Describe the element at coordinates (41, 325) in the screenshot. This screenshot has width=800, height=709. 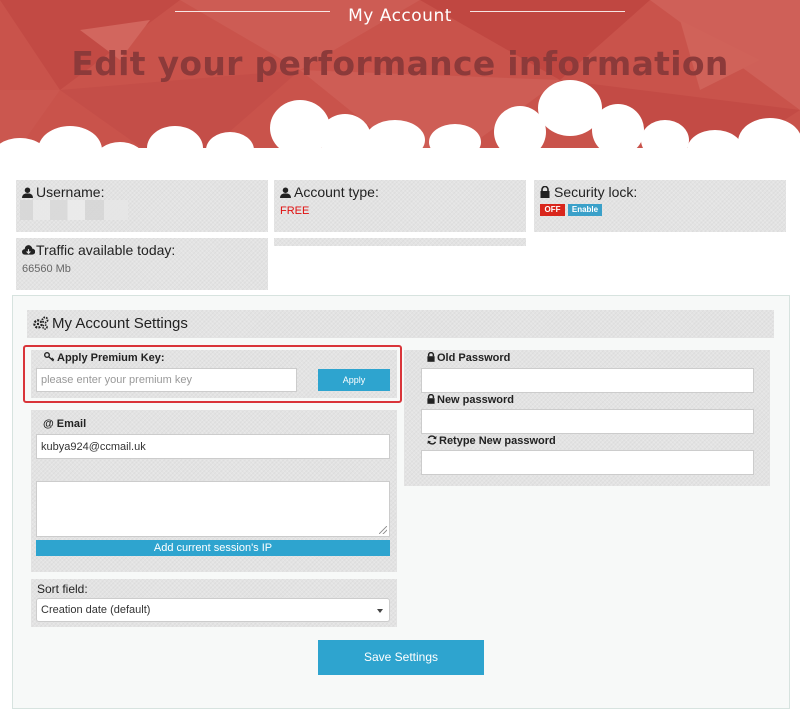
I see `gears-icon` at that location.